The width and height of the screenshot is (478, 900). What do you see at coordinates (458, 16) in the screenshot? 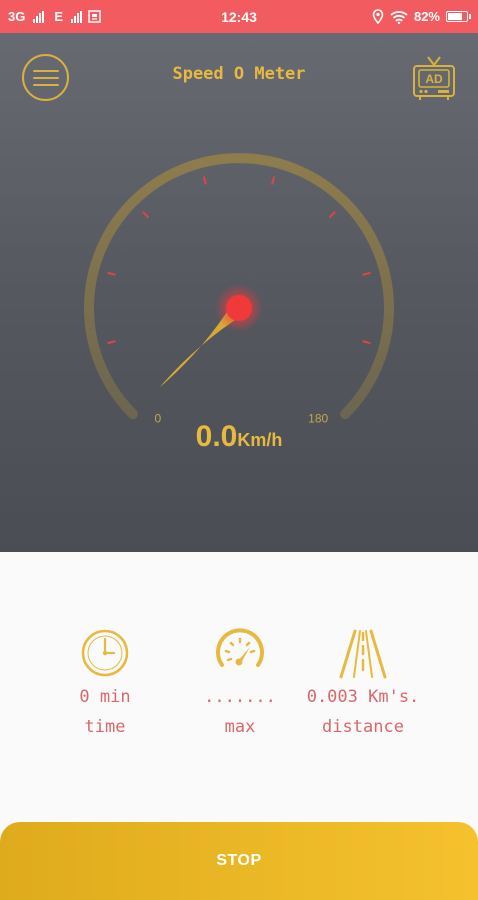
I see `battery-icon` at bounding box center [458, 16].